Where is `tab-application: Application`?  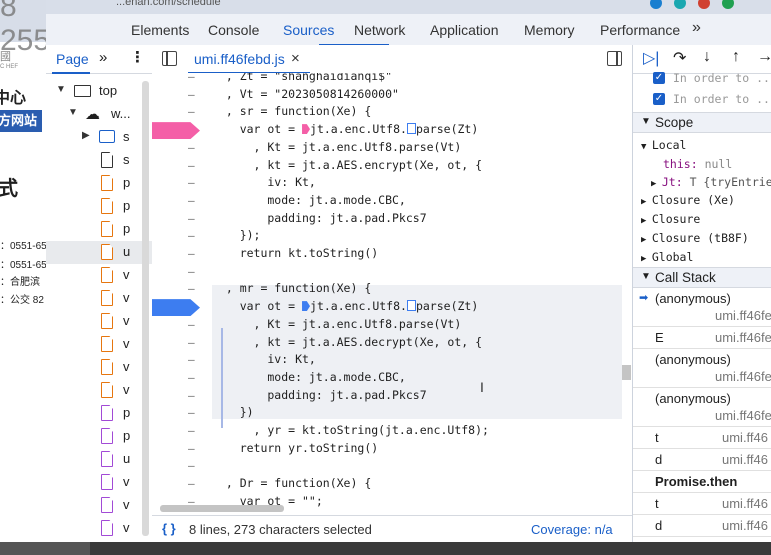
tab-application: Application is located at coordinates (464, 30).